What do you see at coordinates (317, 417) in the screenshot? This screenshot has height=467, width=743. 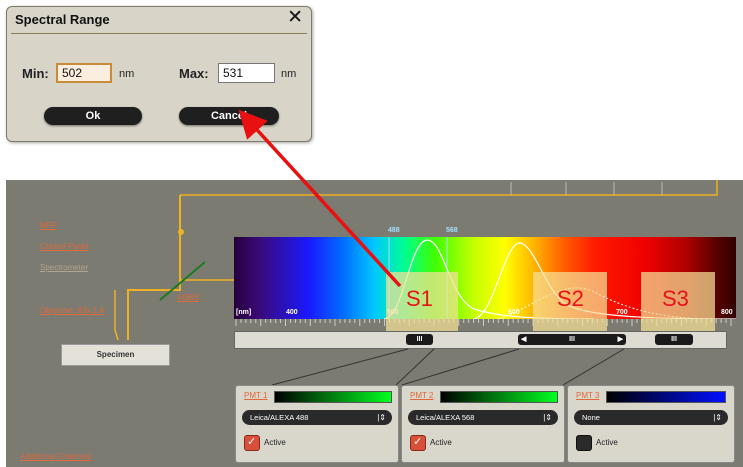 I see `pmt-dye-select-1: Leica/ALEXA 488 |⇕` at bounding box center [317, 417].